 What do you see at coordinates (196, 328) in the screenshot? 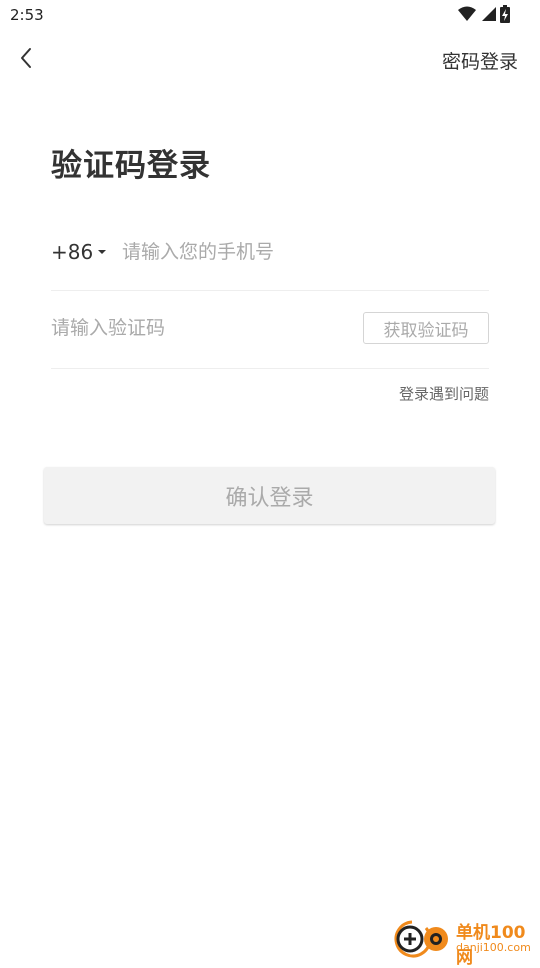
I see `verification-code-input` at bounding box center [196, 328].